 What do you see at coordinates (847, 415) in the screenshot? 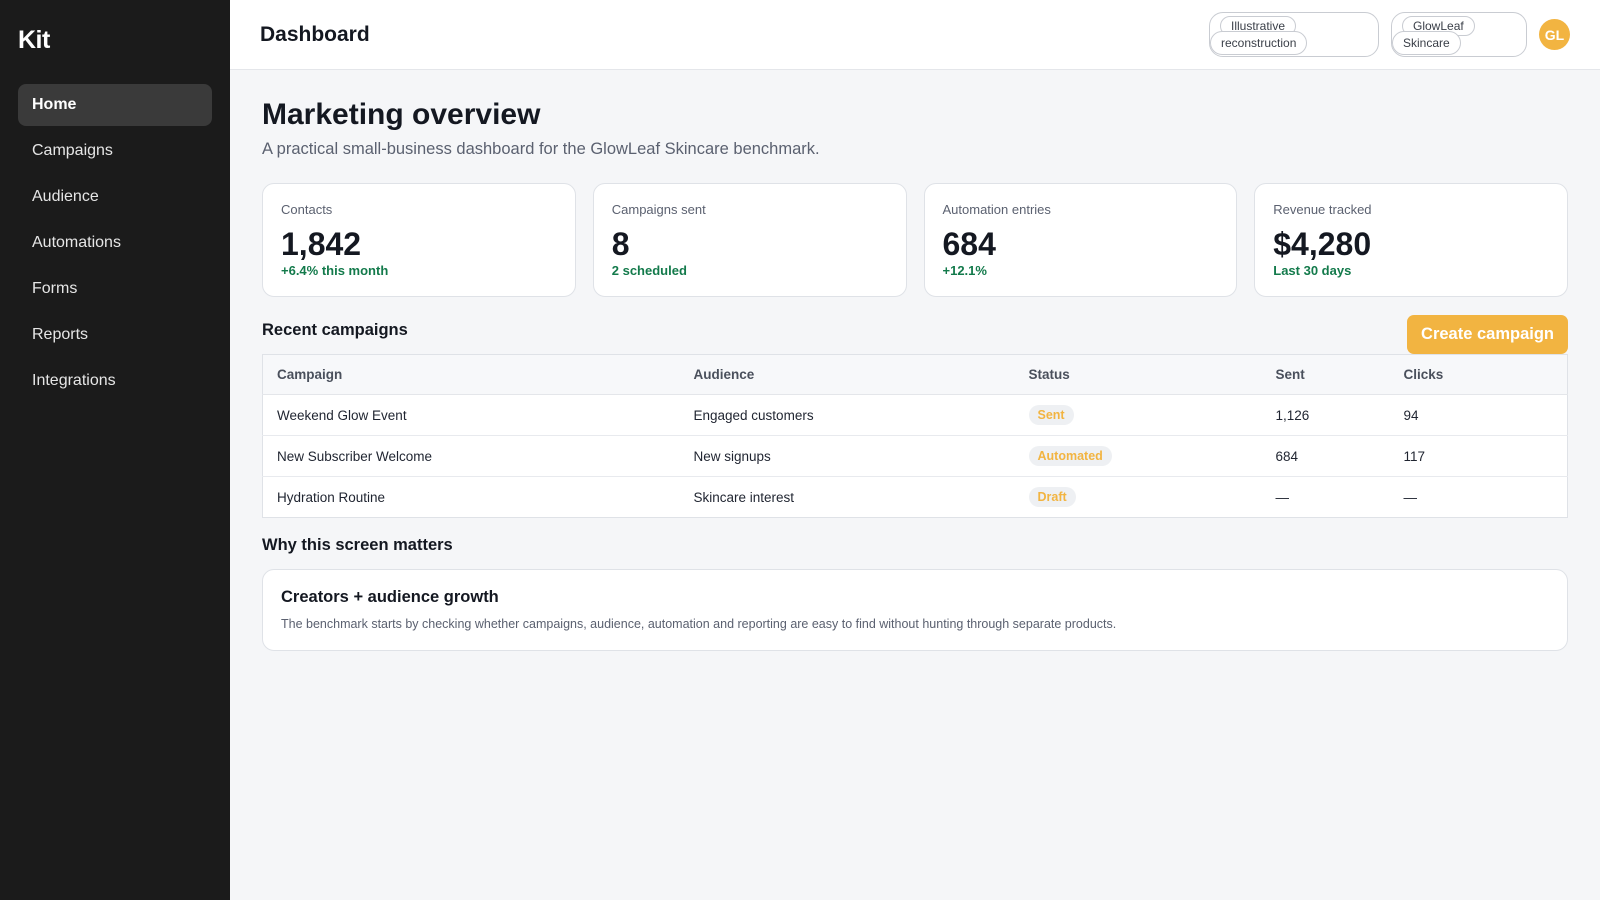
I see `cell-audience: Engaged customers` at bounding box center [847, 415].